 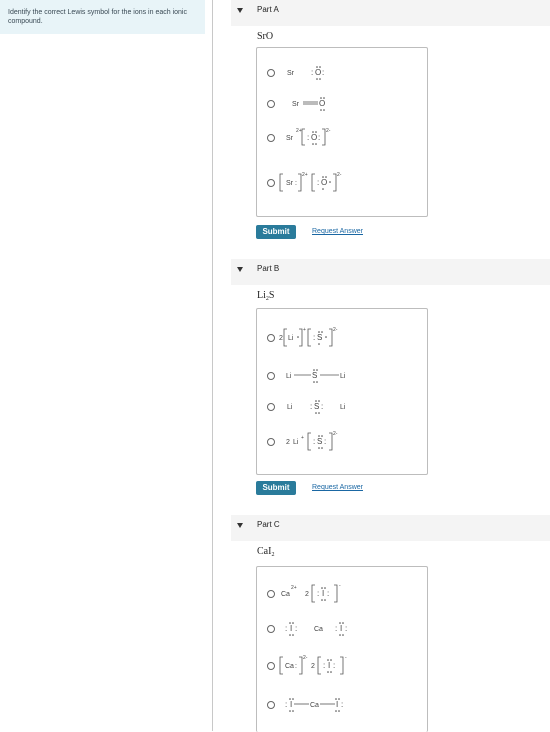 What do you see at coordinates (337, 231) in the screenshot?
I see `part-a-request-answer-link: Request Answer` at bounding box center [337, 231].